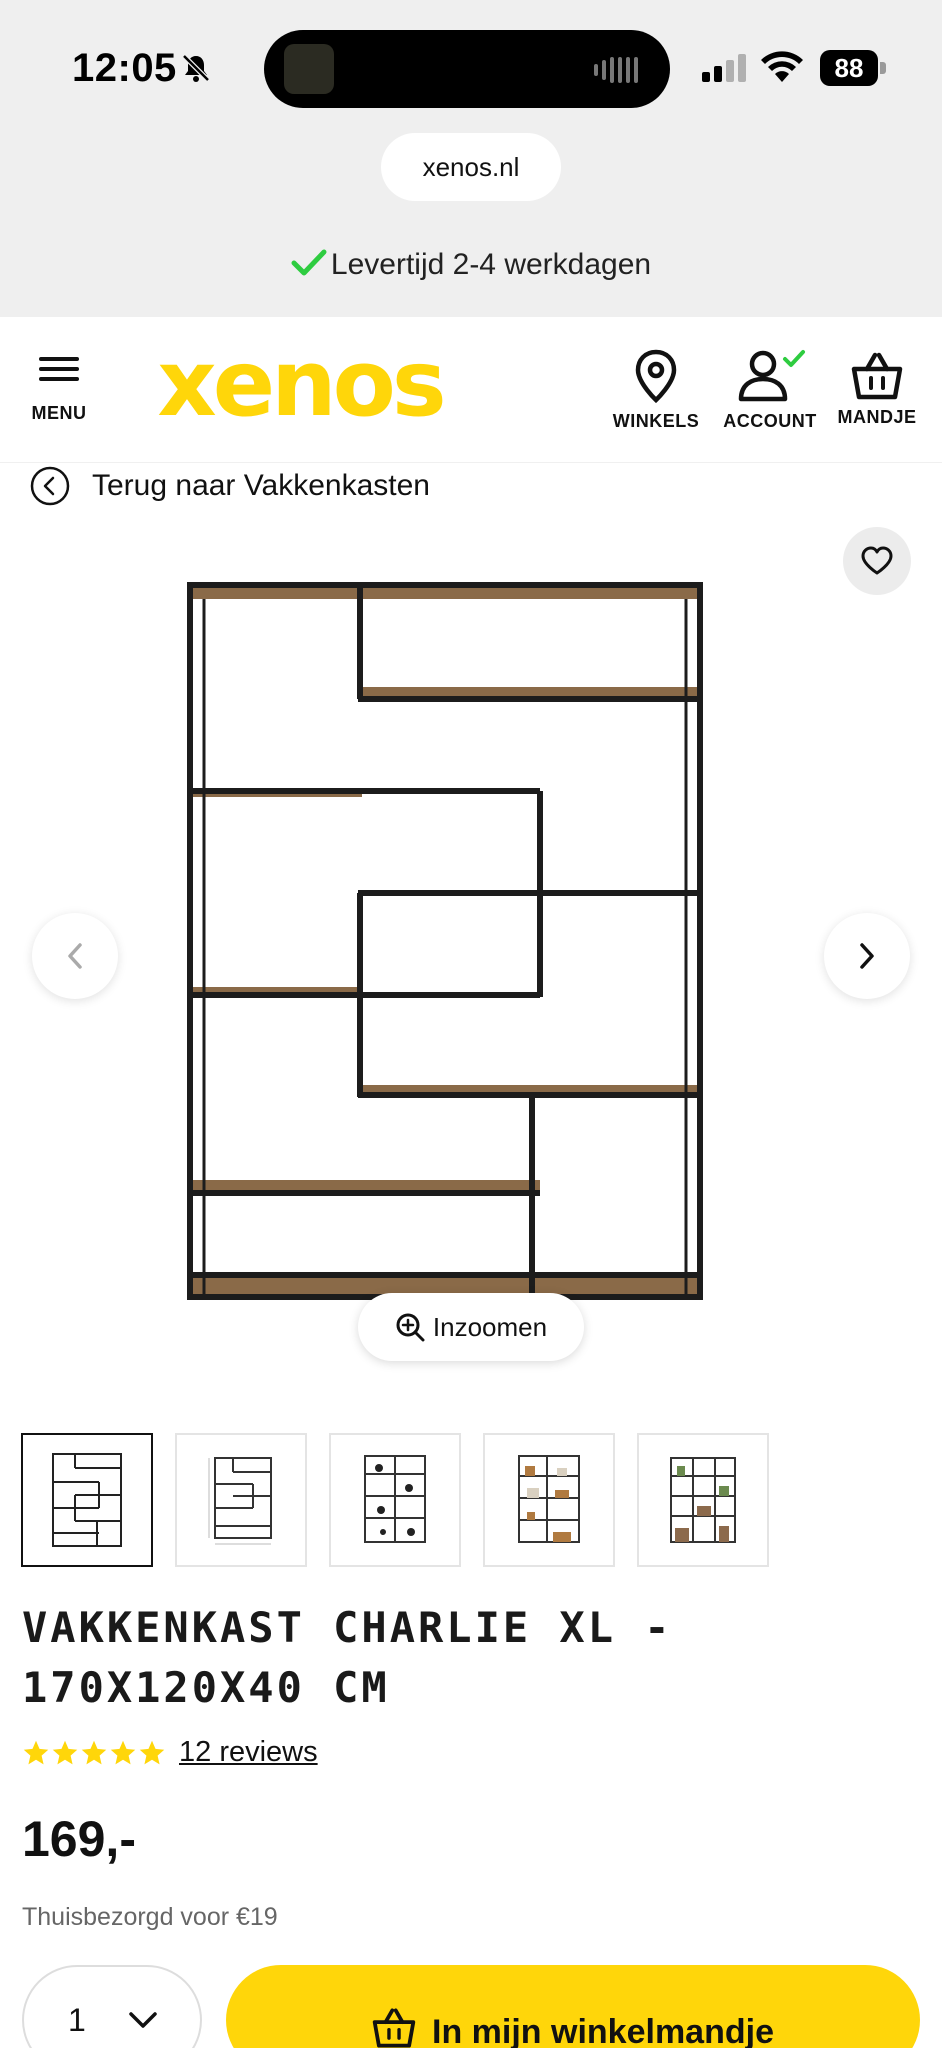  I want to click on previous-image-button, so click(75, 956).